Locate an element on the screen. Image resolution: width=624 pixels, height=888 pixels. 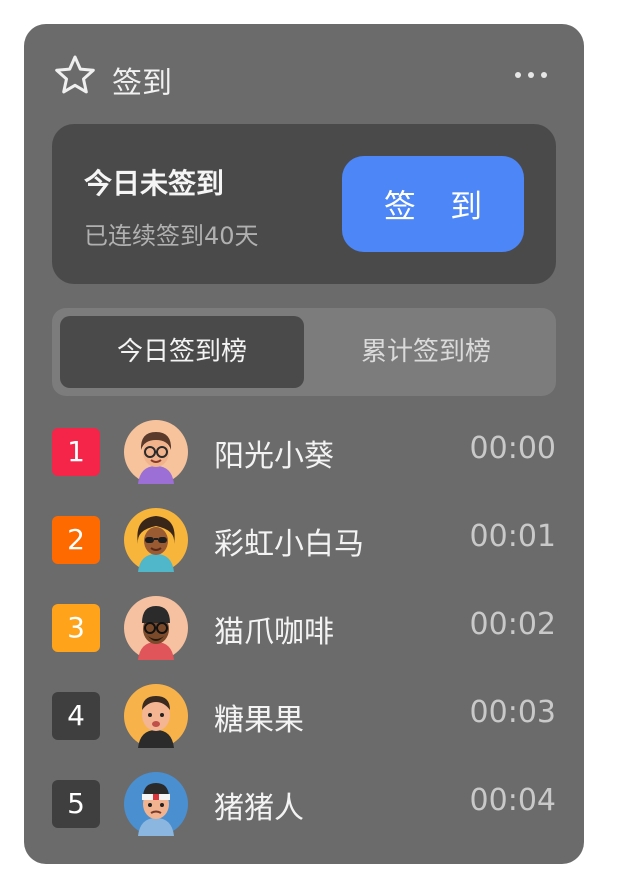
leaderboard-row: 3 猫爪咖啡 00:02 is located at coordinates (304, 638).